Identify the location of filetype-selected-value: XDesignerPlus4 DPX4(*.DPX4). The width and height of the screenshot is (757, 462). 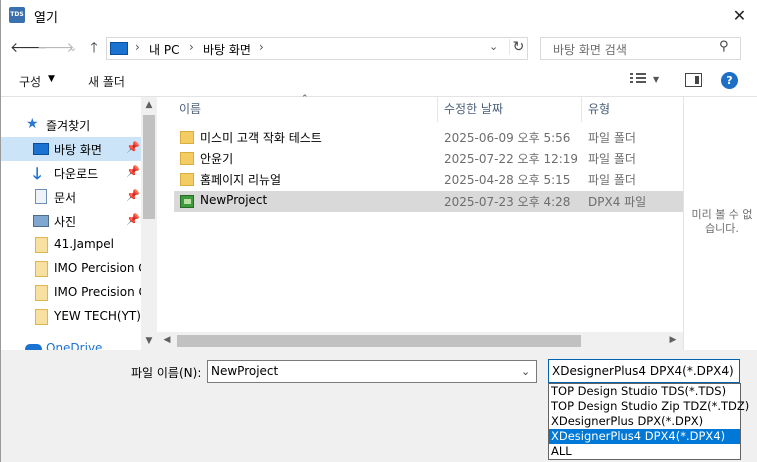
(643, 371).